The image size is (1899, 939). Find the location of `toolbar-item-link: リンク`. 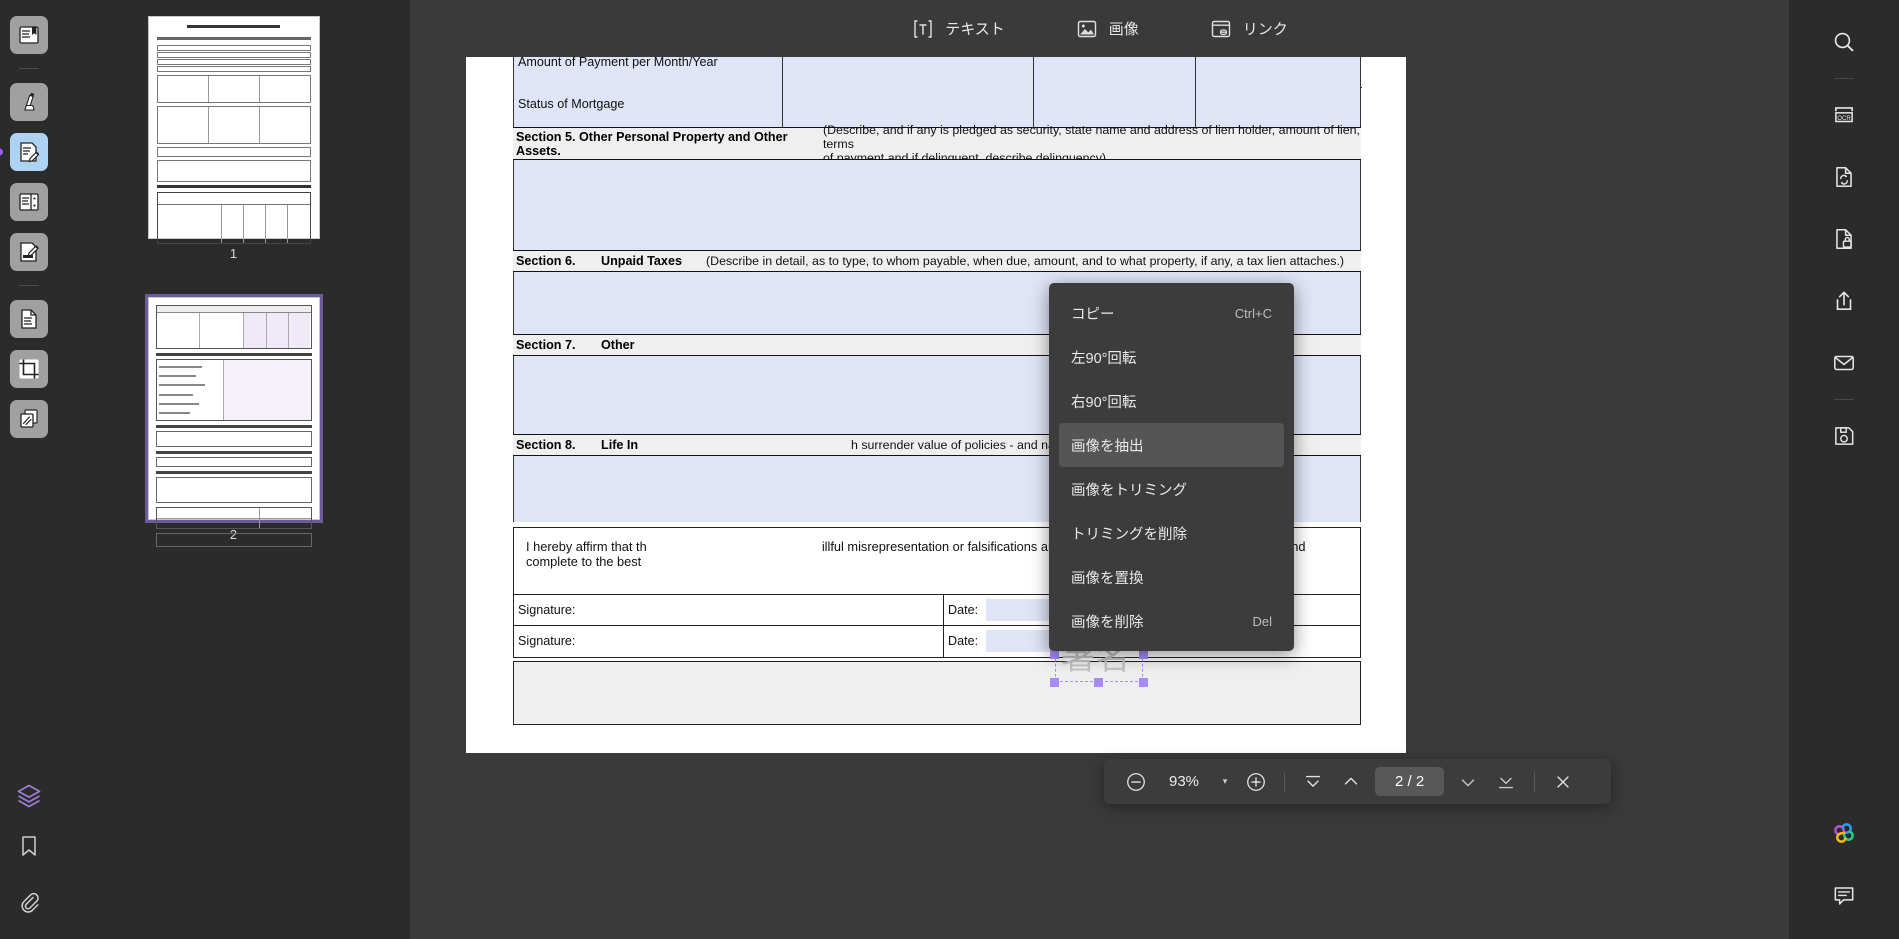

toolbar-item-link: リンク is located at coordinates (1248, 29).